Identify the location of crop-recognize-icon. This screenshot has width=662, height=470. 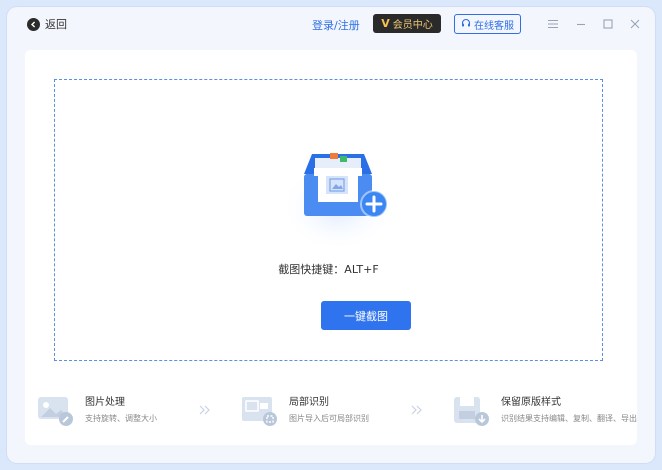
(260, 411).